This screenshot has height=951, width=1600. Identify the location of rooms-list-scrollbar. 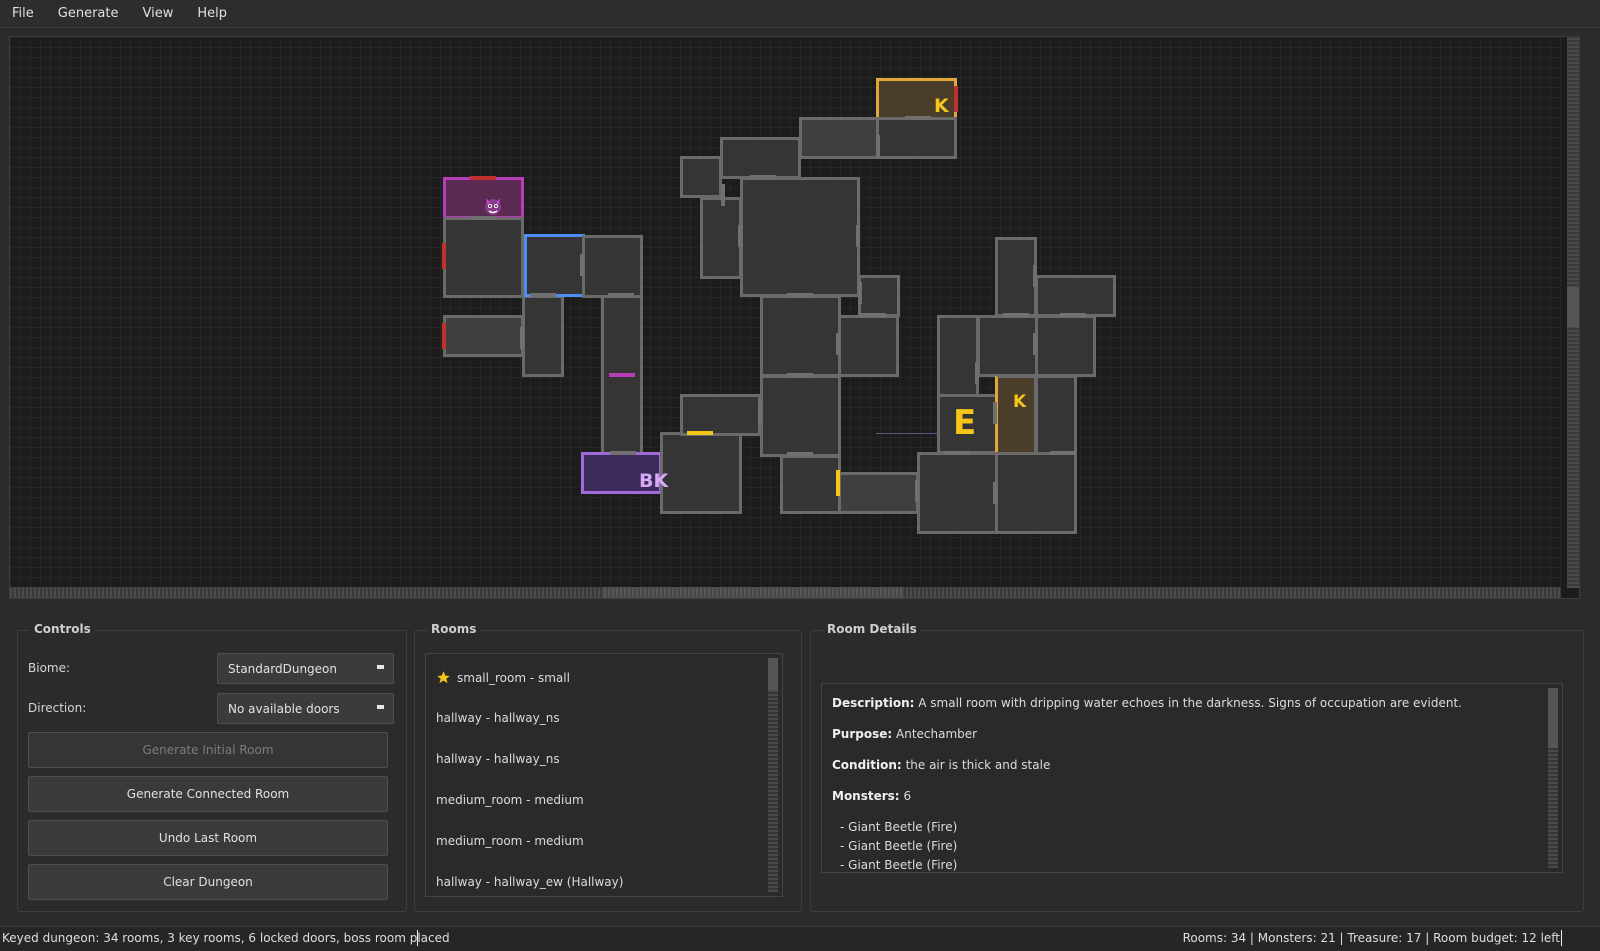
(773, 775).